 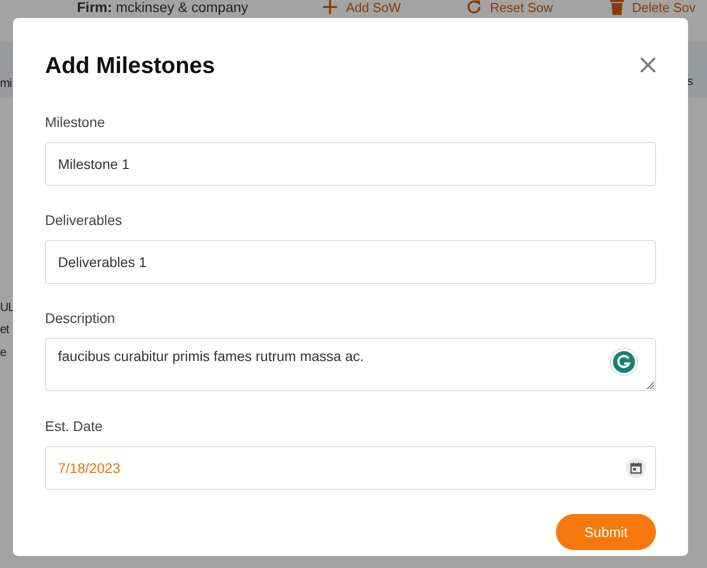 What do you see at coordinates (130, 65) in the screenshot?
I see `dialog-title: Add Milestones` at bounding box center [130, 65].